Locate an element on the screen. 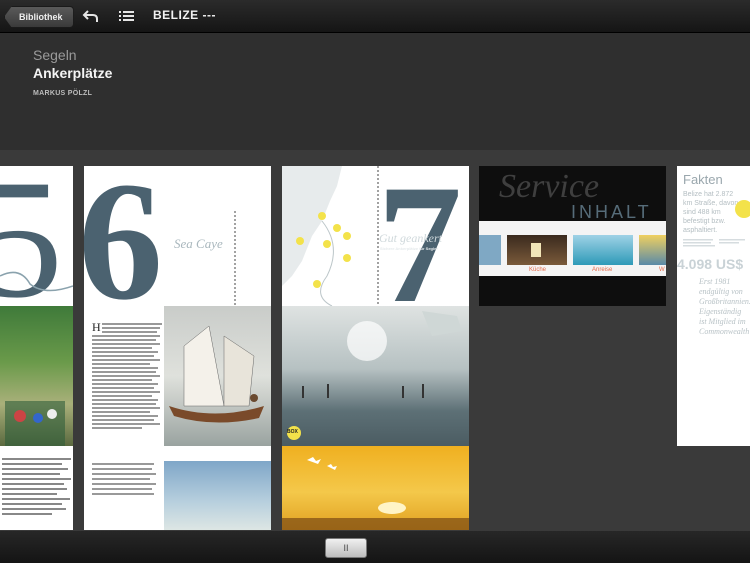 The width and height of the screenshot is (750, 563). list-icon is located at coordinates (127, 16).